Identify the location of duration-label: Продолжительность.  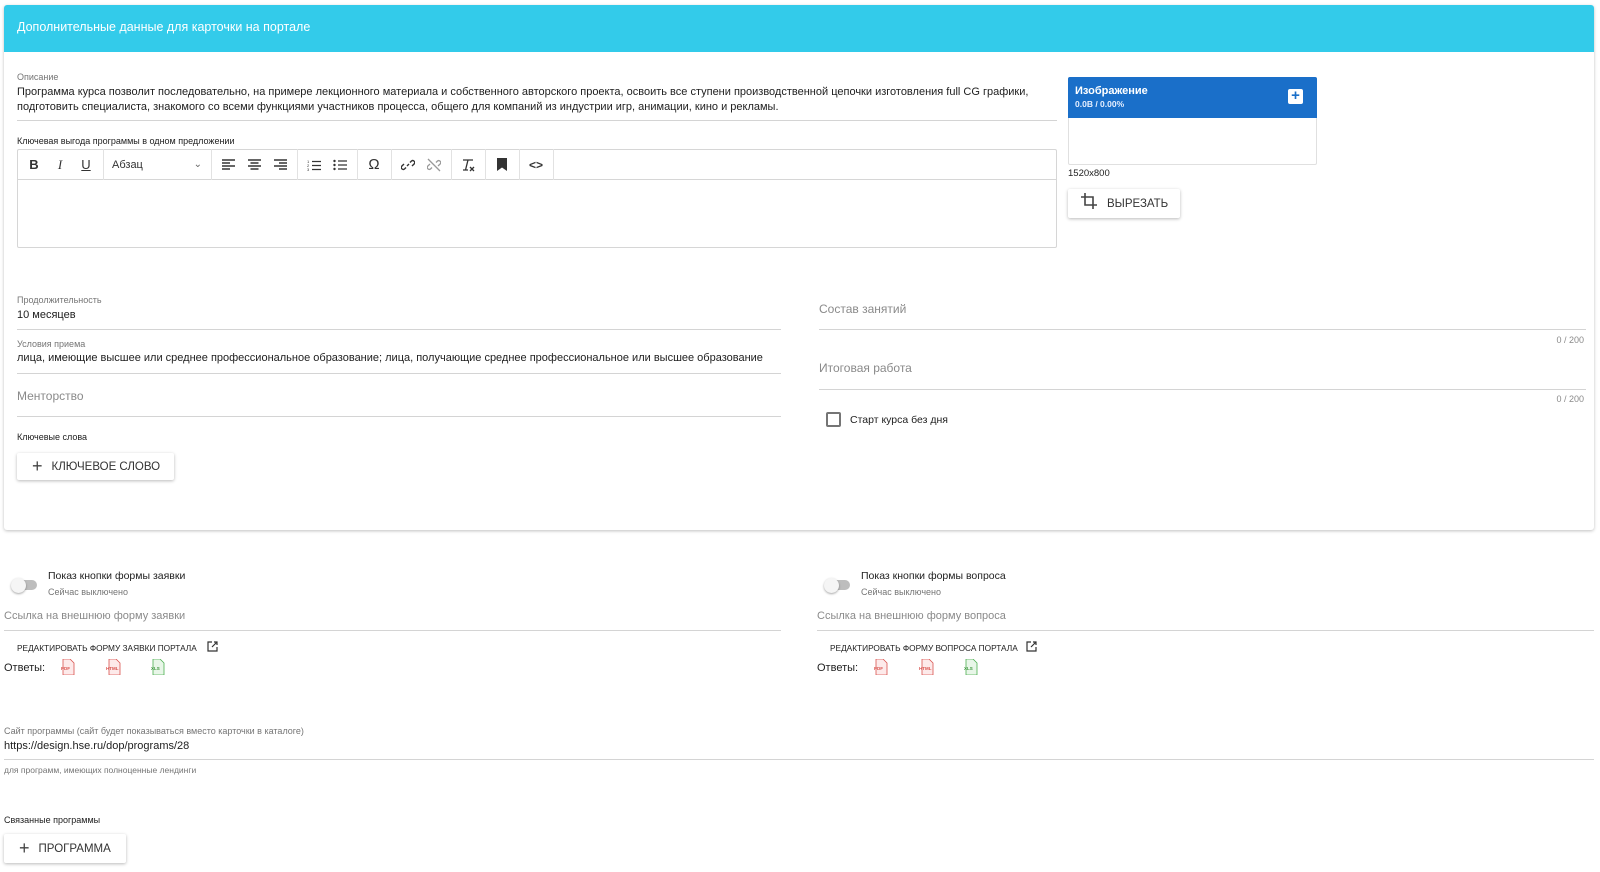
(59, 300).